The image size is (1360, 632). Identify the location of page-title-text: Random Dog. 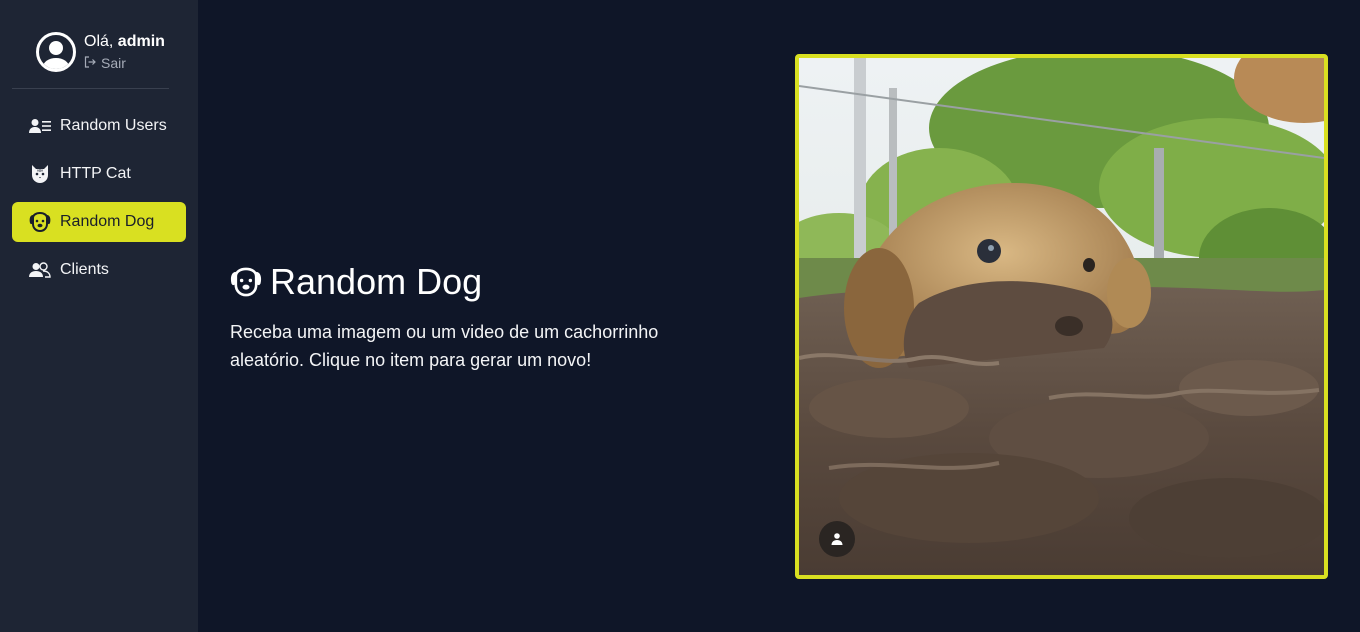
(376, 281).